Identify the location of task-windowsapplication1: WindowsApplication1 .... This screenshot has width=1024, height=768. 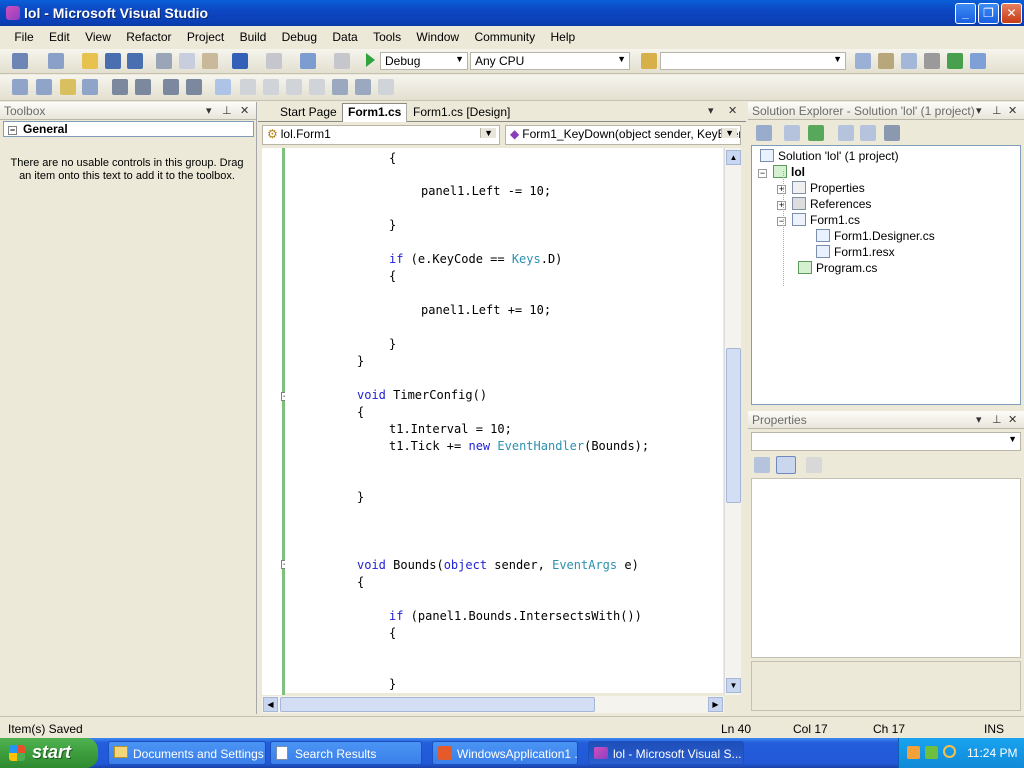
(505, 753).